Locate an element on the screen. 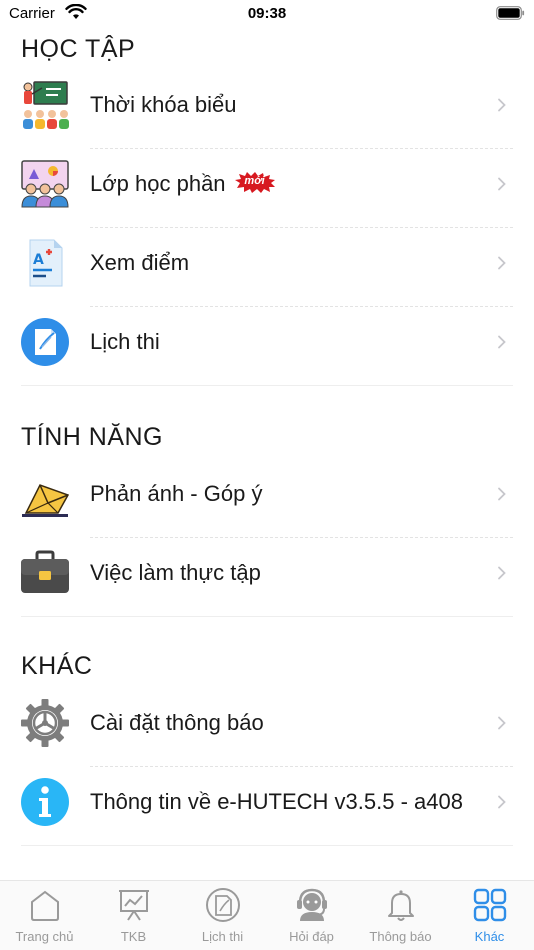 Image resolution: width=534 pixels, height=950 pixels. tab-label: TKB is located at coordinates (133, 936).